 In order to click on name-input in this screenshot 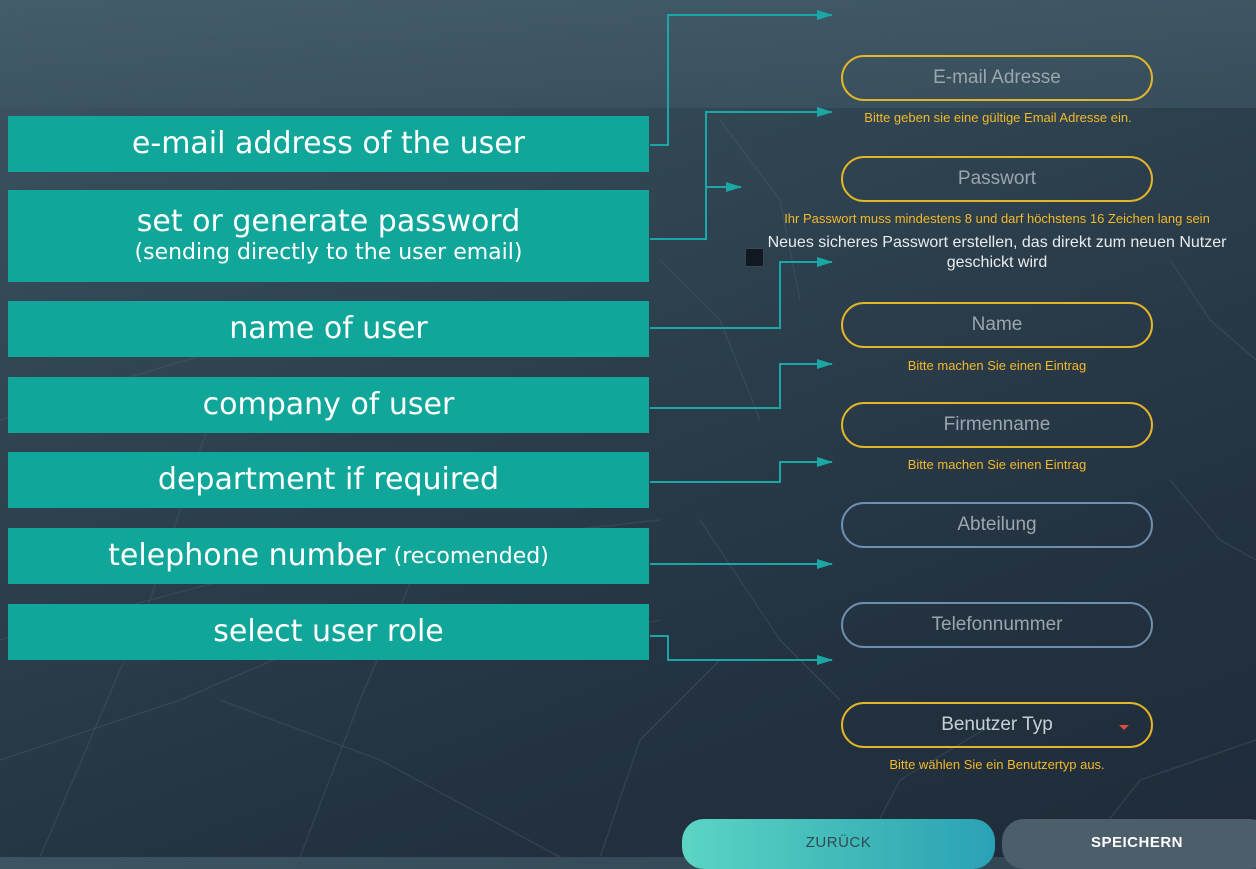, I will do `click(997, 325)`.